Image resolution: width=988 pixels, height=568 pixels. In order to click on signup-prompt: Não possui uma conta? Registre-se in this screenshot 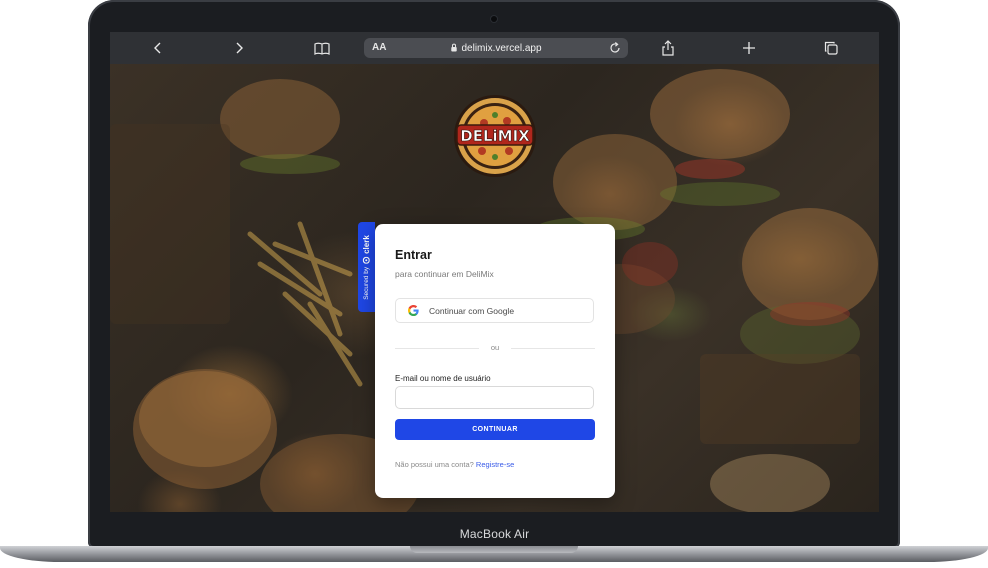, I will do `click(454, 464)`.